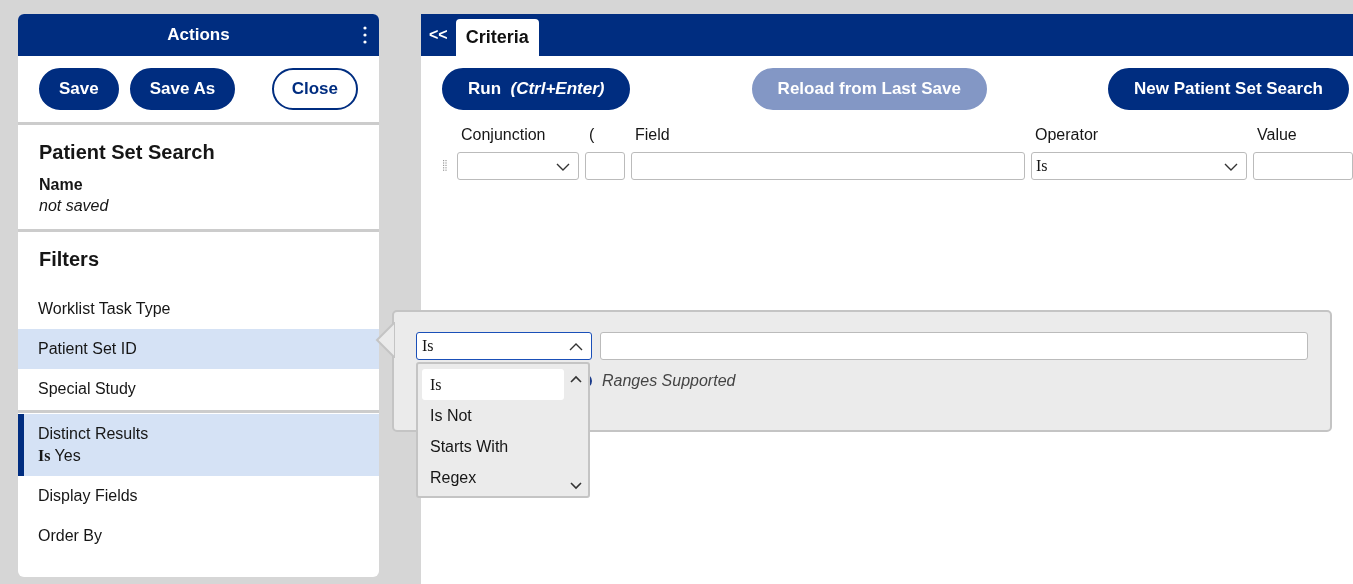 Image resolution: width=1353 pixels, height=584 pixels. Describe the element at coordinates (1277, 135) in the screenshot. I see `column-header: Value` at that location.